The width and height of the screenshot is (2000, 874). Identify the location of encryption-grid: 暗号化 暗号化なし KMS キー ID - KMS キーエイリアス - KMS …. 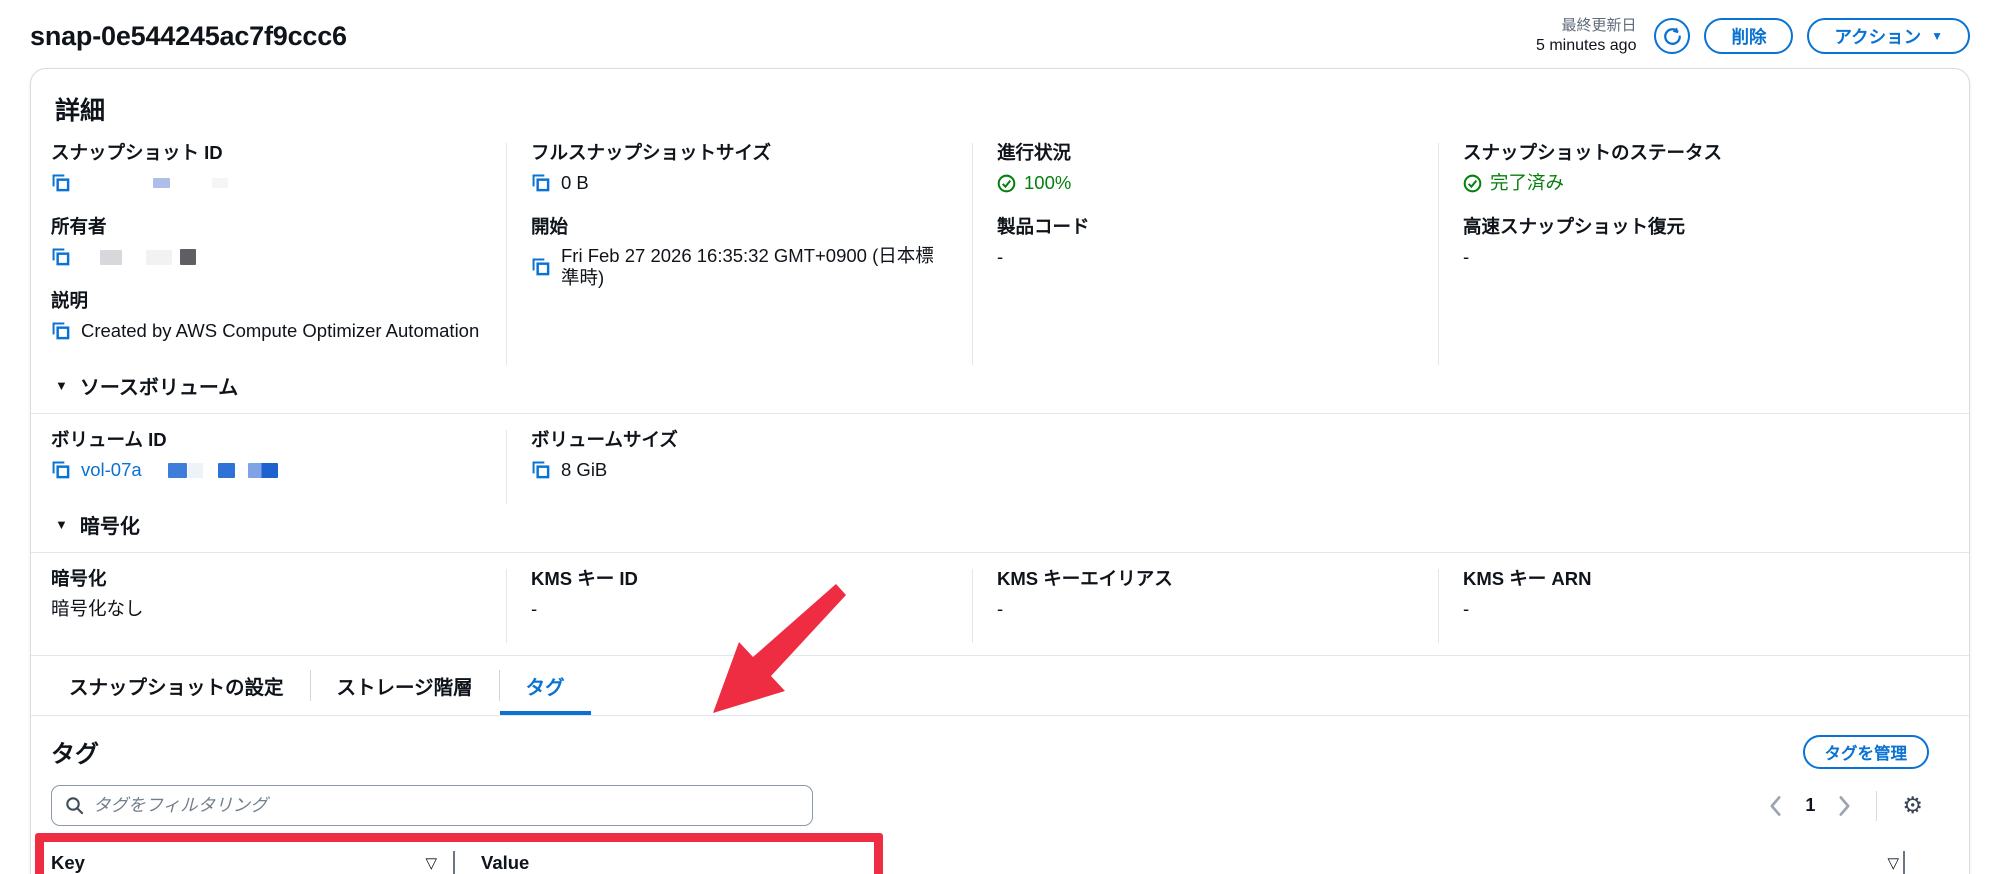
(1000, 598).